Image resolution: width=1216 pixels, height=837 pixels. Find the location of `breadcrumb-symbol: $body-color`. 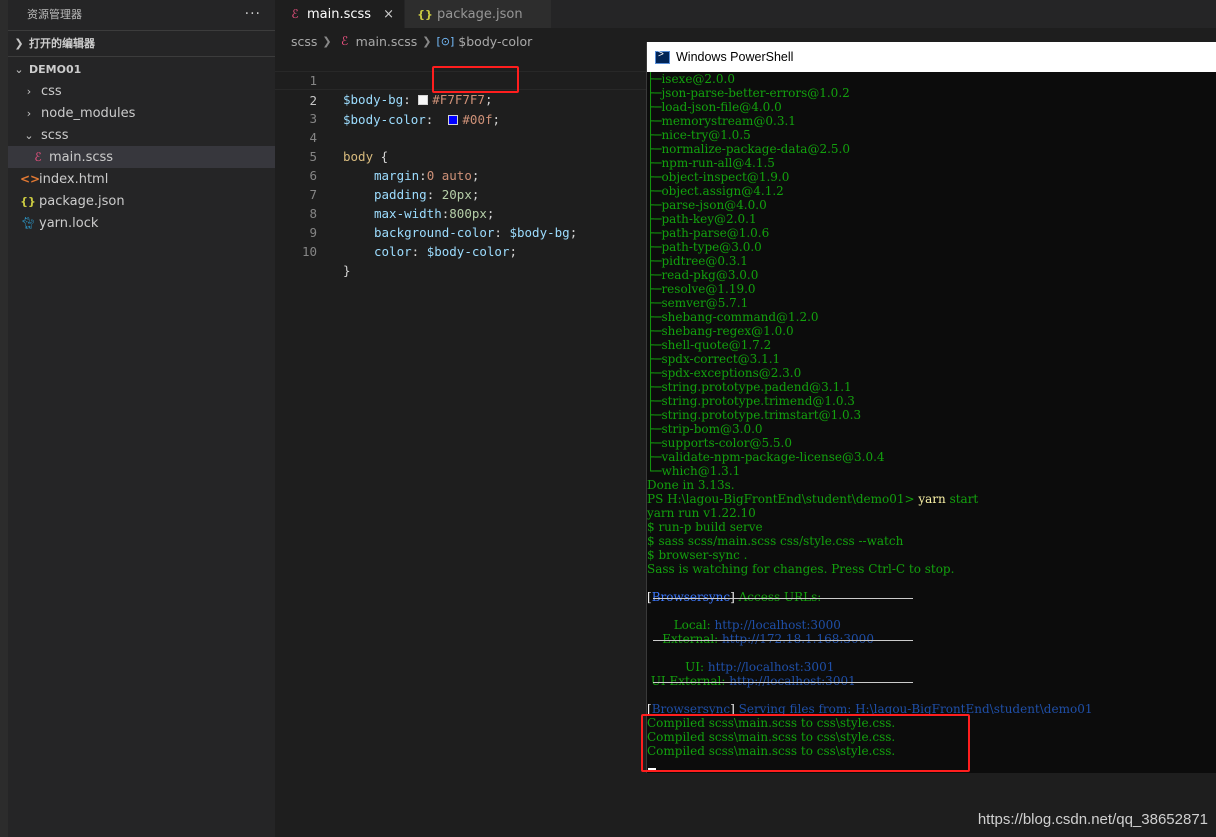

breadcrumb-symbol: $body-color is located at coordinates (495, 41).